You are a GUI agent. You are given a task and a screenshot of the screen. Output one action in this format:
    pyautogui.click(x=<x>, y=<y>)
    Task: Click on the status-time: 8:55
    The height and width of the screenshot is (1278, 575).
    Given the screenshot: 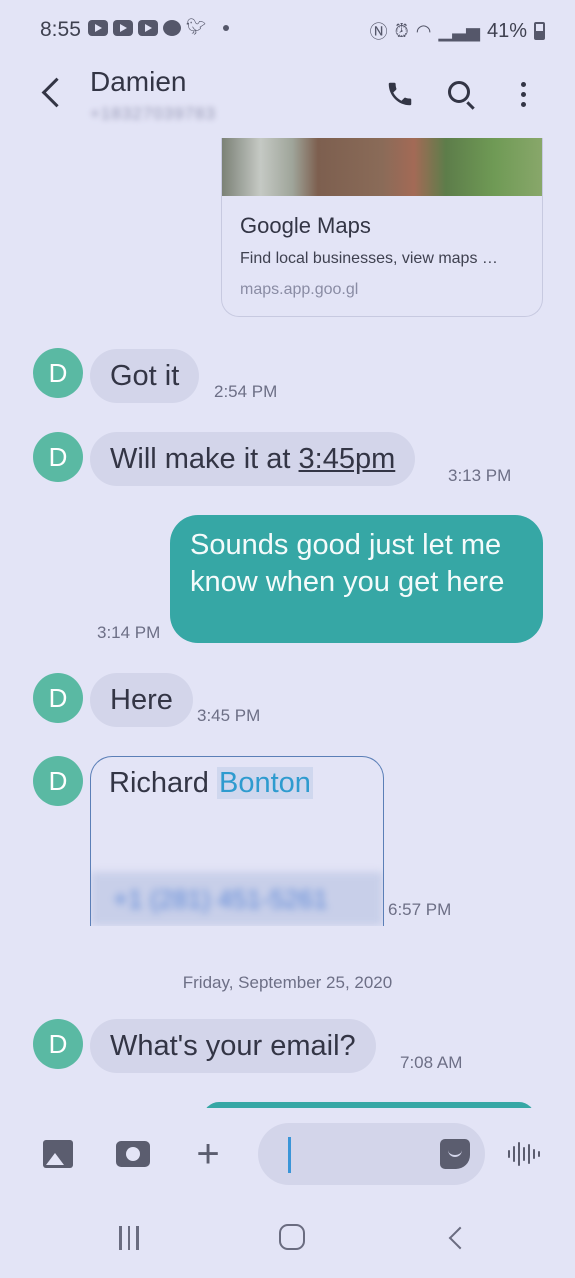 What is the action you would take?
    pyautogui.click(x=60, y=29)
    